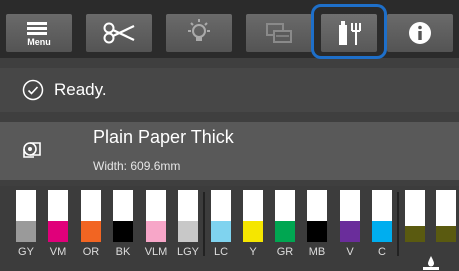 The width and height of the screenshot is (459, 271). Describe the element at coordinates (199, 30) in the screenshot. I see `light-bulb-icon` at that location.